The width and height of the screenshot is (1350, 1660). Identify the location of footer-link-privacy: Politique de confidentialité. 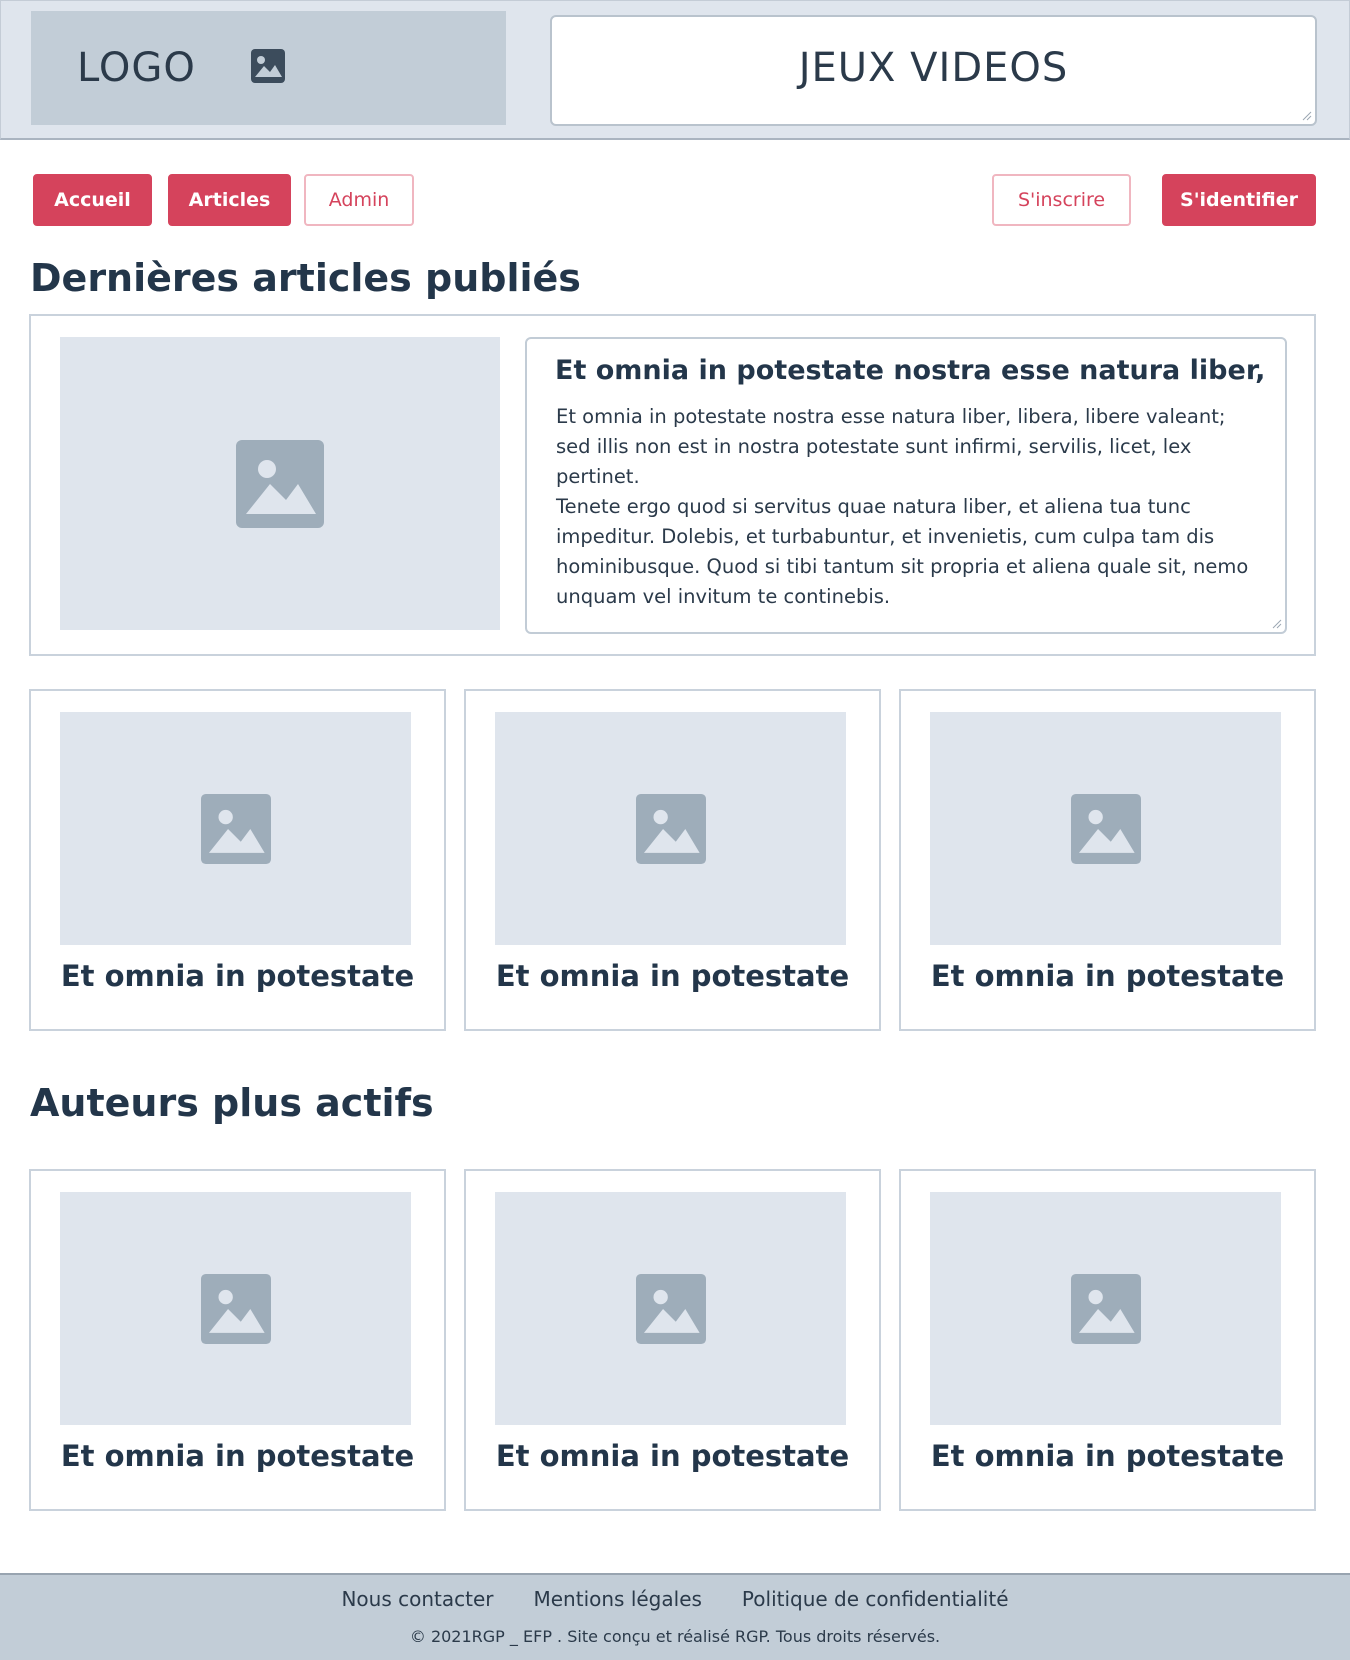
(875, 1599).